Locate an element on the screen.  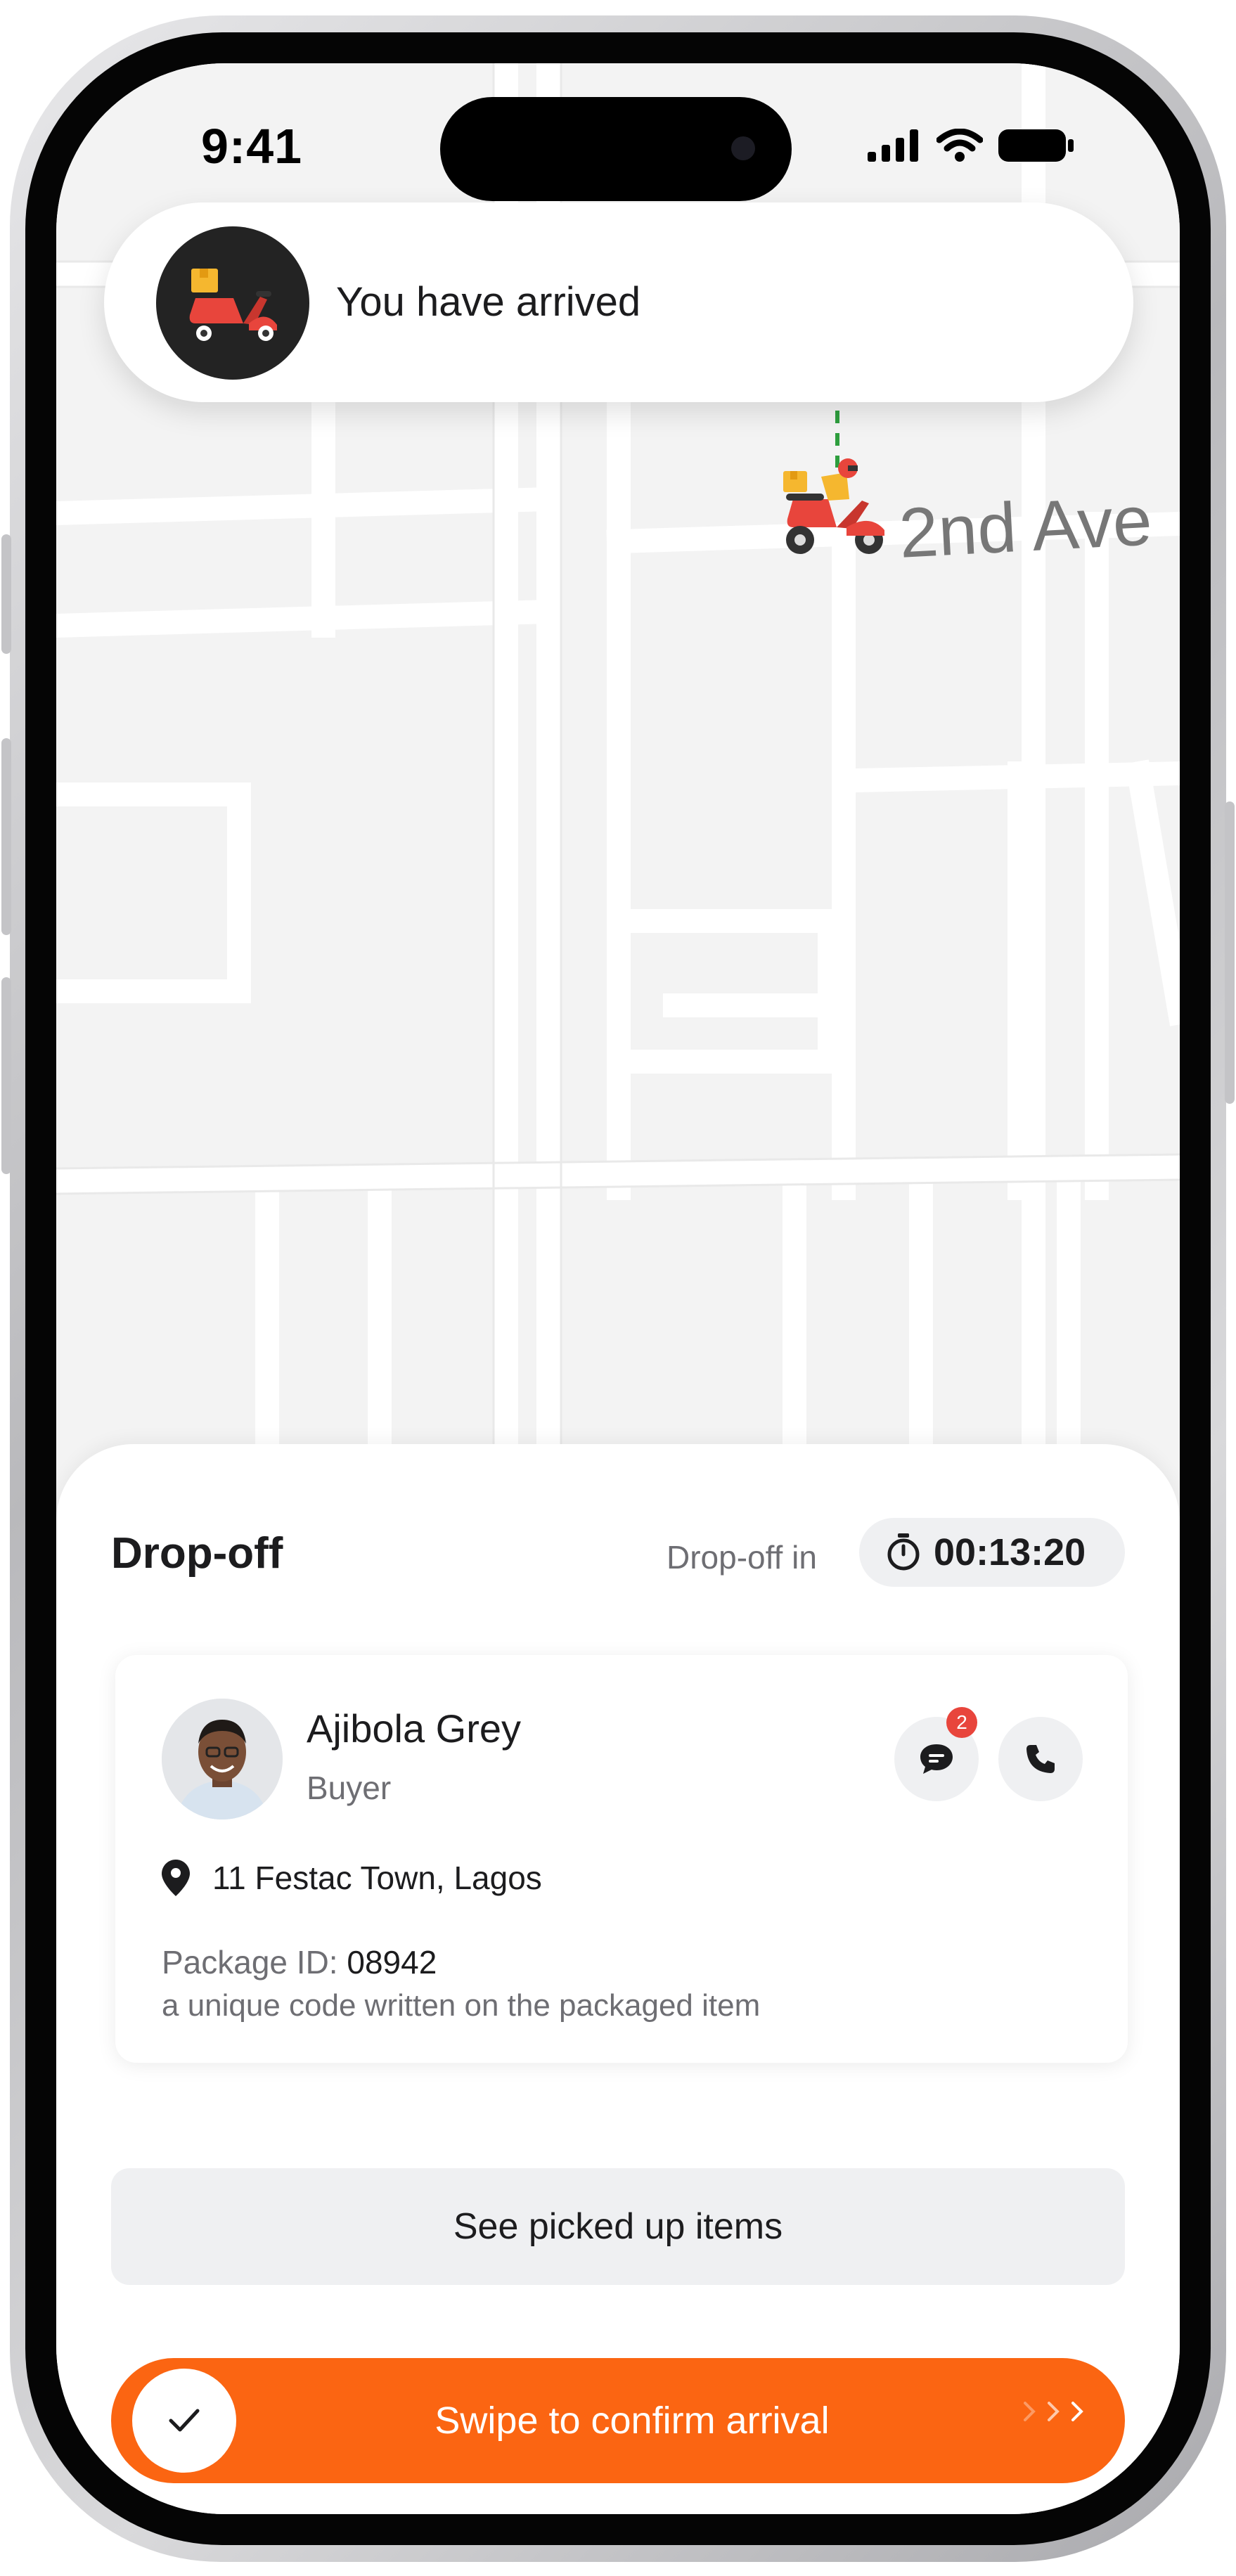
address-row: 11 Festac Town, Lagos is located at coordinates (352, 1878).